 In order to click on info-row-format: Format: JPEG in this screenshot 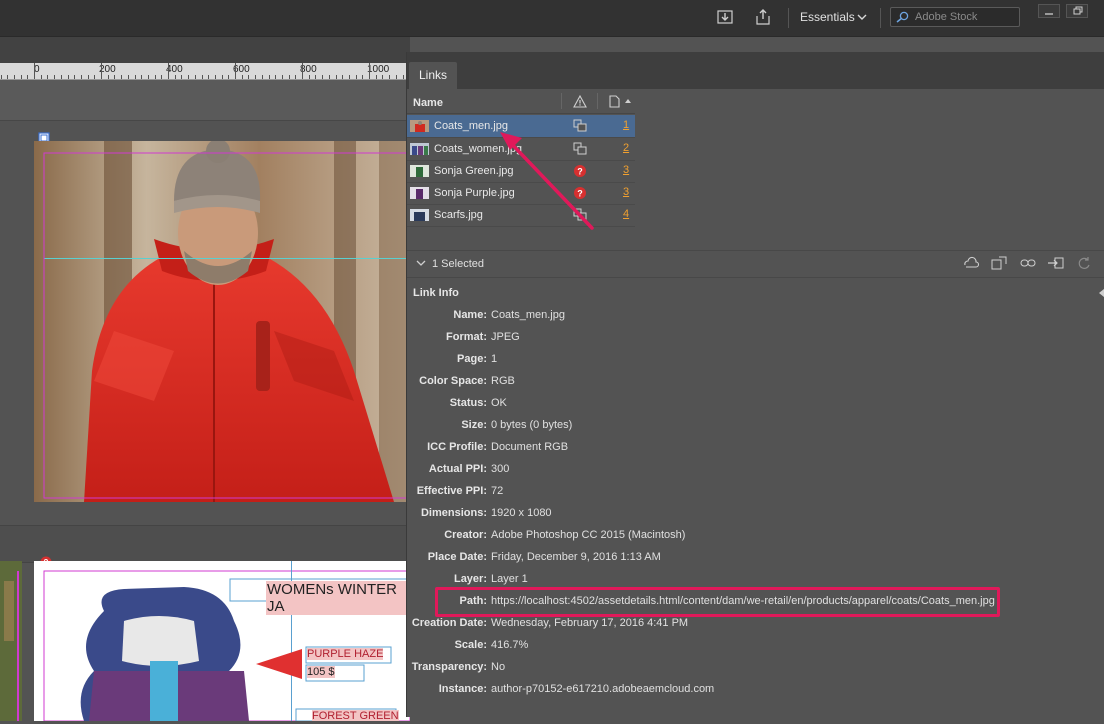, I will do `click(755, 340)`.